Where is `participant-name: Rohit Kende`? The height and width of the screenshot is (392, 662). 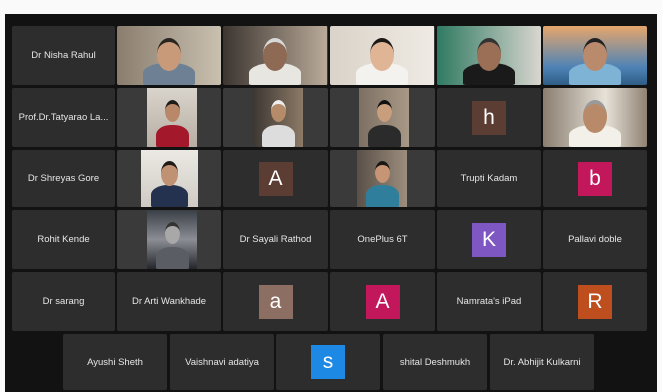
participant-name: Rohit Kende is located at coordinates (63, 239).